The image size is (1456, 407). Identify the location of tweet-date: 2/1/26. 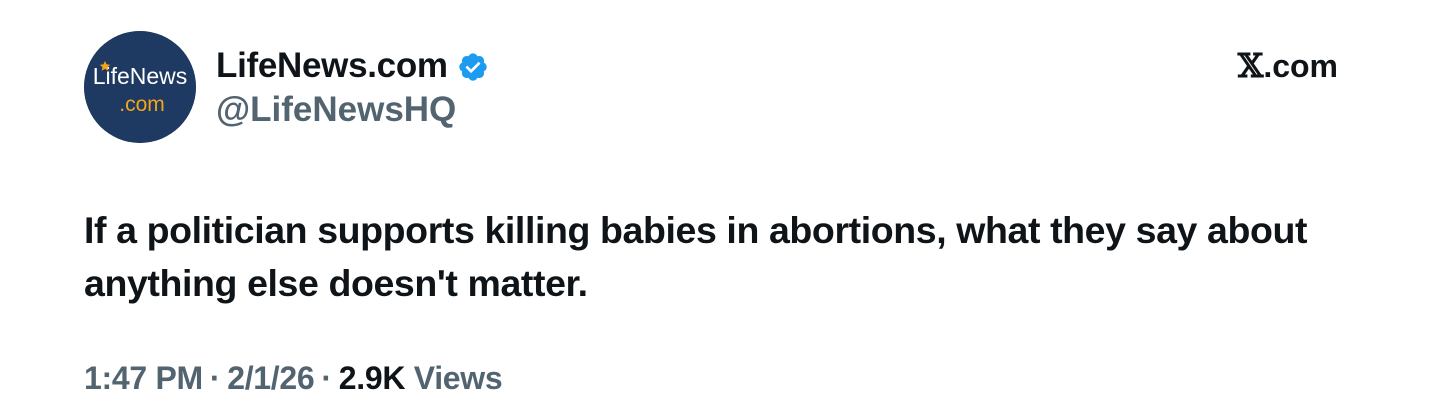
(270, 378).